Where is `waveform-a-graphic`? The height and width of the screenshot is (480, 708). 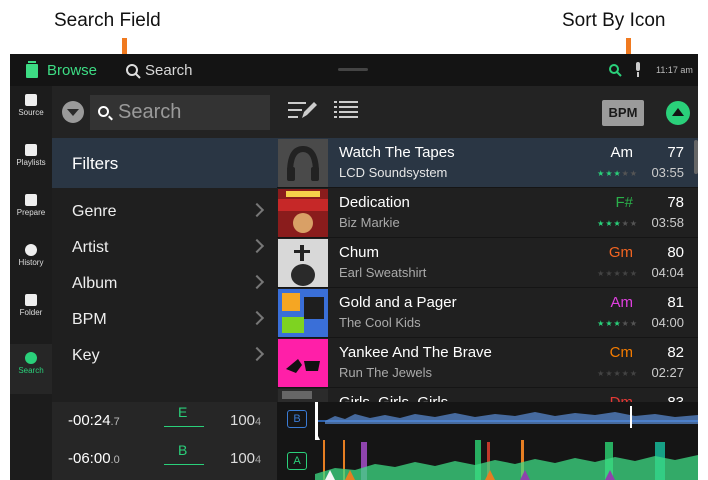
waveform-a-graphic is located at coordinates (506, 460).